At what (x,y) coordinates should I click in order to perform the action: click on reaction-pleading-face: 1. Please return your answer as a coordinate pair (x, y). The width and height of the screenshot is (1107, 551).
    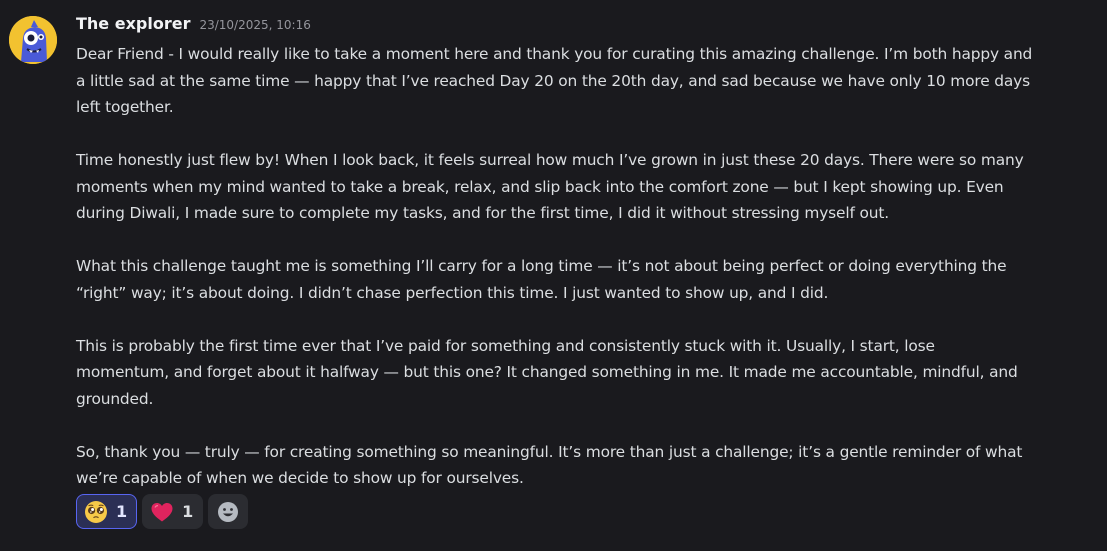
    Looking at the image, I should click on (107, 511).